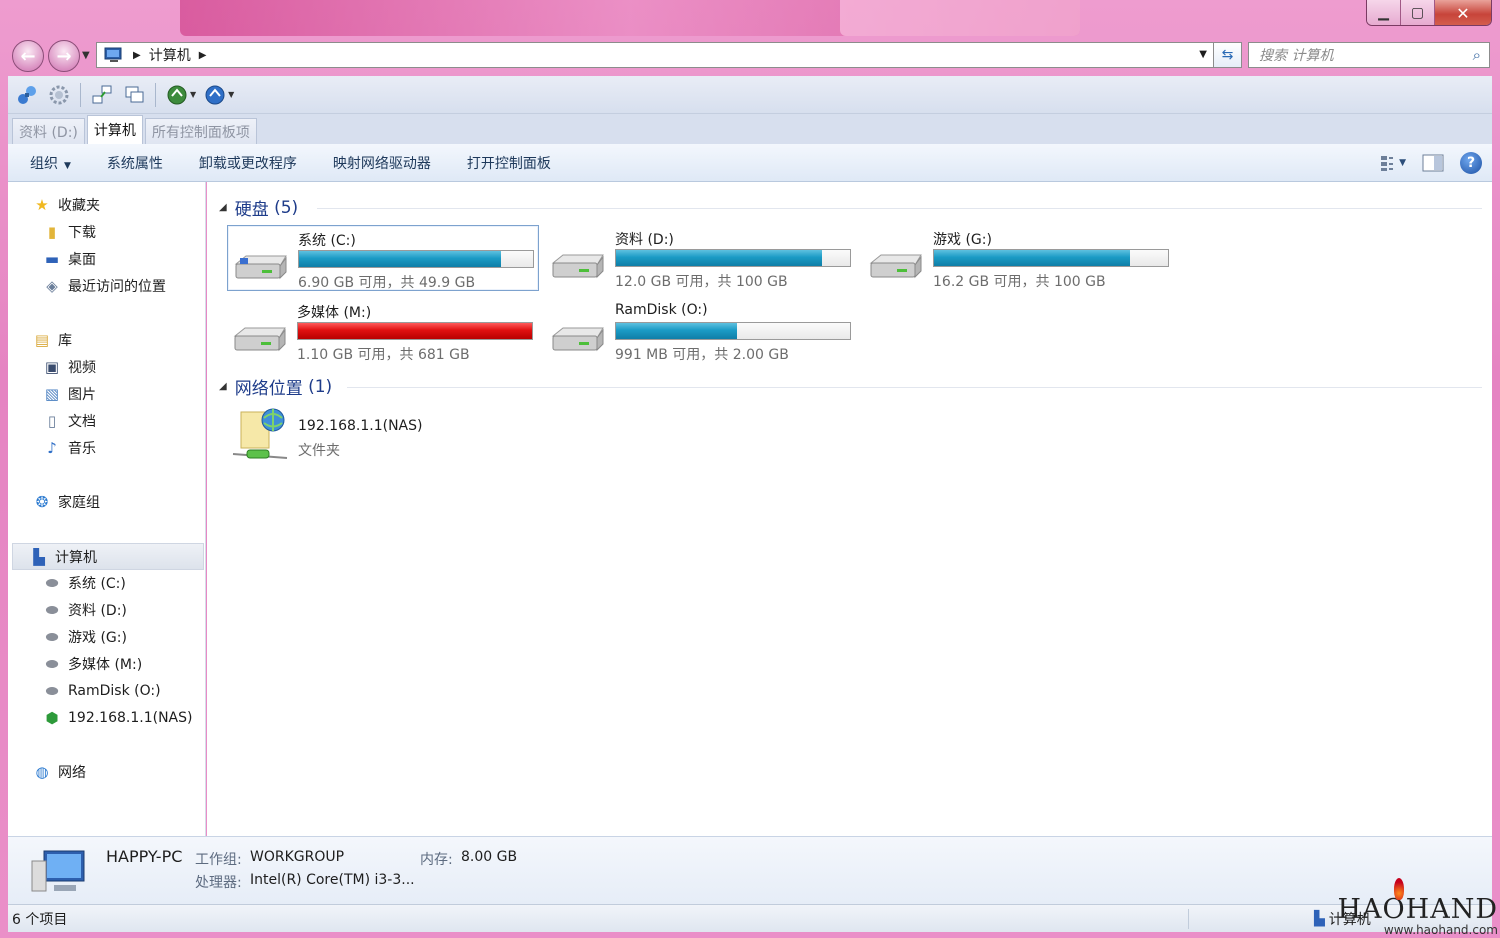 The height and width of the screenshot is (938, 1500). What do you see at coordinates (76, 557) in the screenshot?
I see `sidebar-item-label: 计算机` at bounding box center [76, 557].